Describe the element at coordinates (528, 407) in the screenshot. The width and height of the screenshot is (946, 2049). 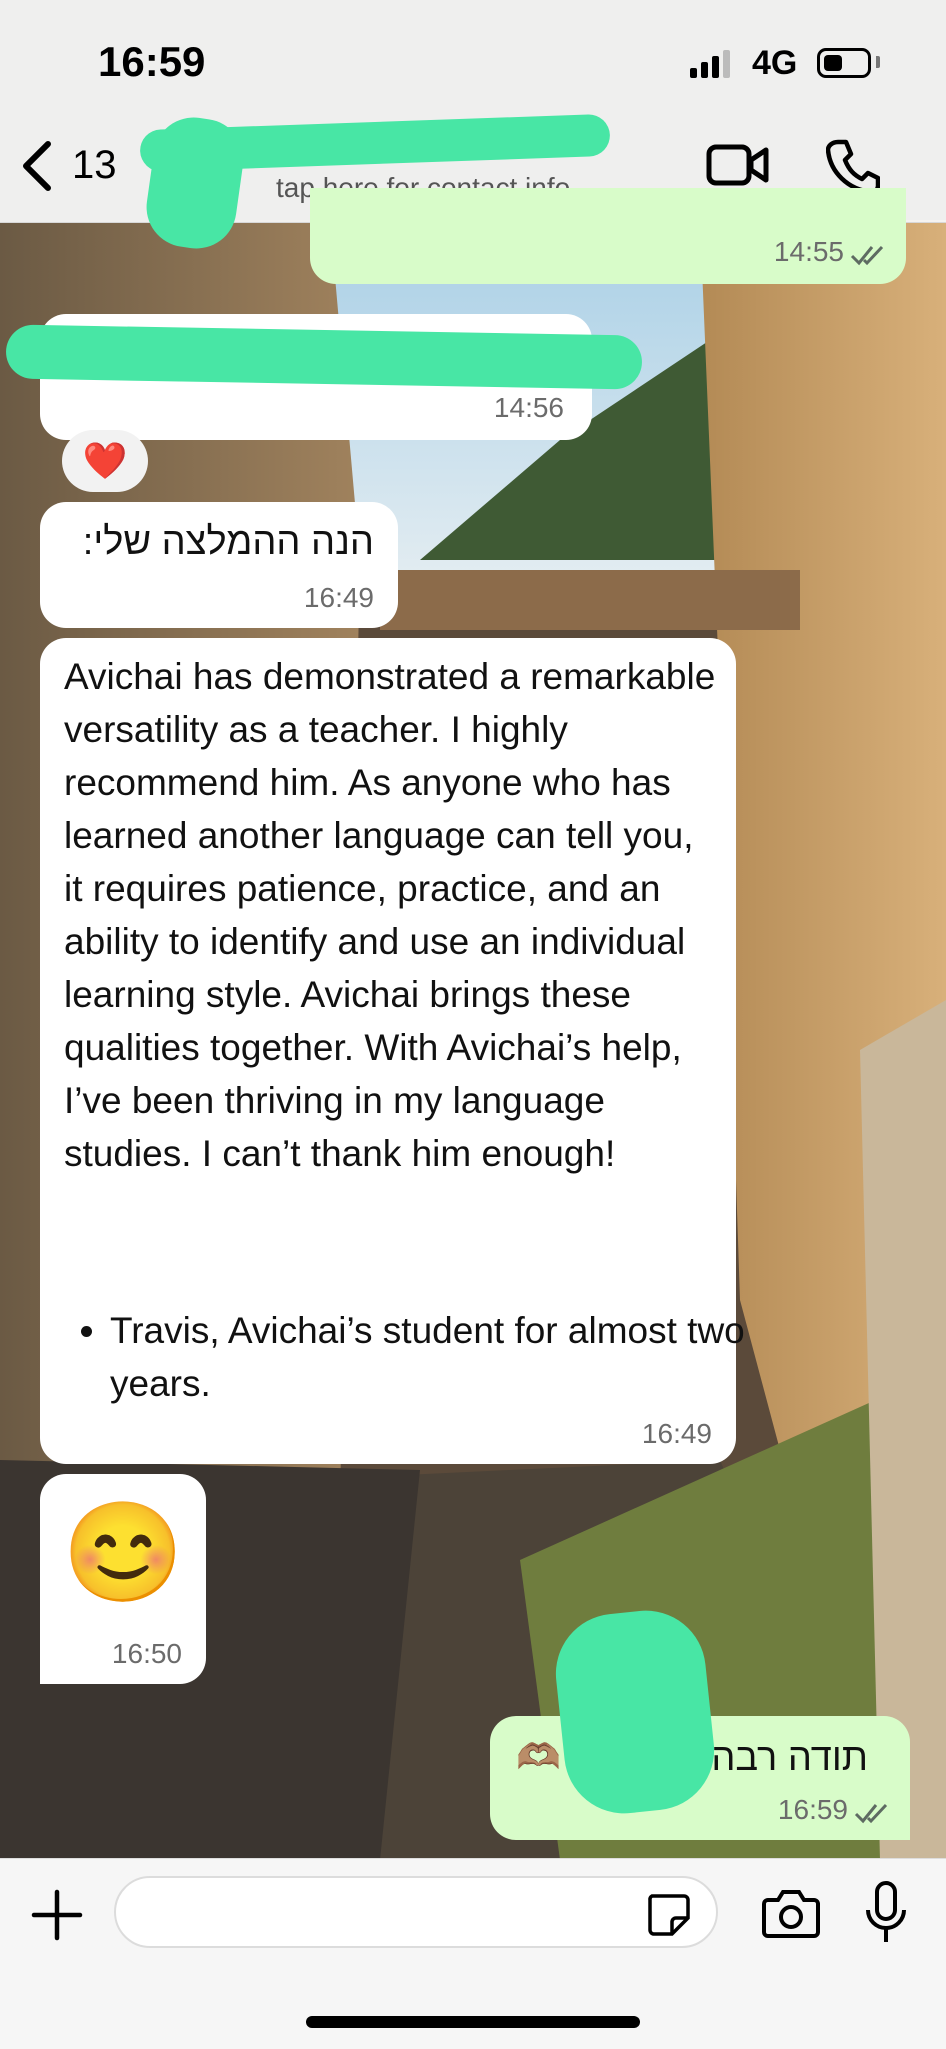
I see `message-time: 14:56` at that location.